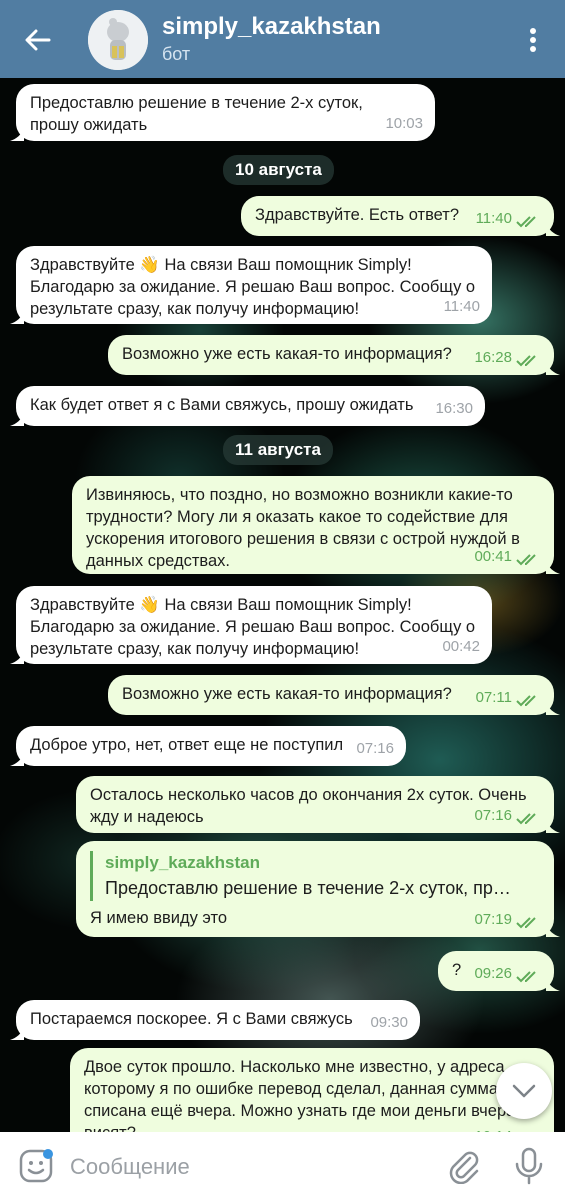  I want to click on message-time: 10:03, so click(404, 123).